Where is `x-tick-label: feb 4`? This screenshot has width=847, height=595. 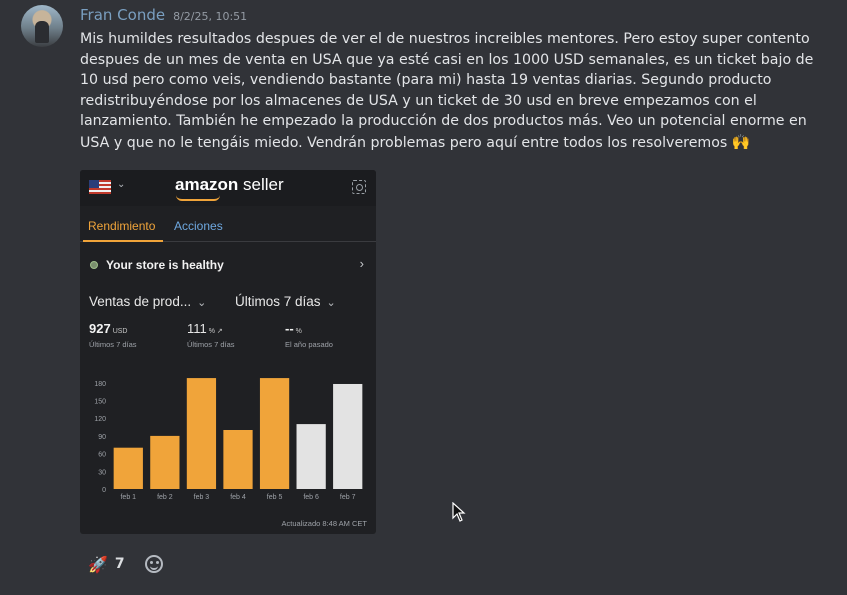
x-tick-label: feb 4 is located at coordinates (238, 497).